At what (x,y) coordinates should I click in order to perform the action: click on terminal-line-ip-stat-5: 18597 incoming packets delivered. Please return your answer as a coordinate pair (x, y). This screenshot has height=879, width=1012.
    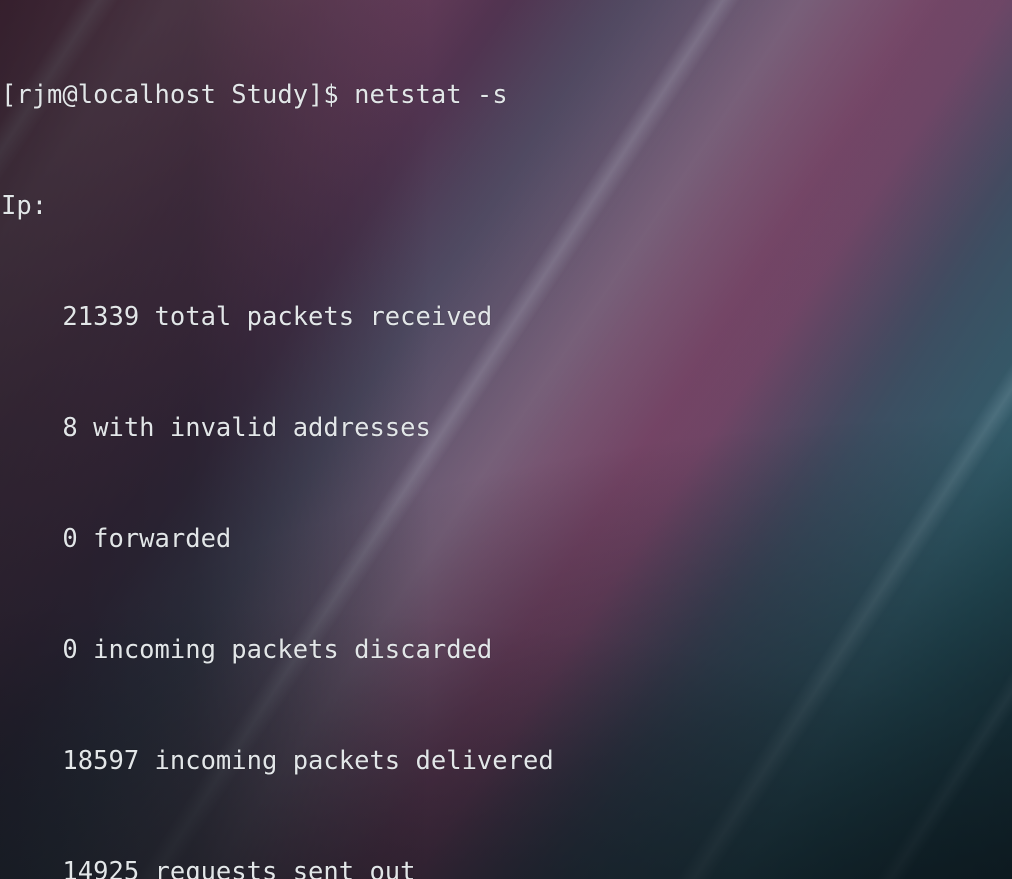
    Looking at the image, I should click on (277, 761).